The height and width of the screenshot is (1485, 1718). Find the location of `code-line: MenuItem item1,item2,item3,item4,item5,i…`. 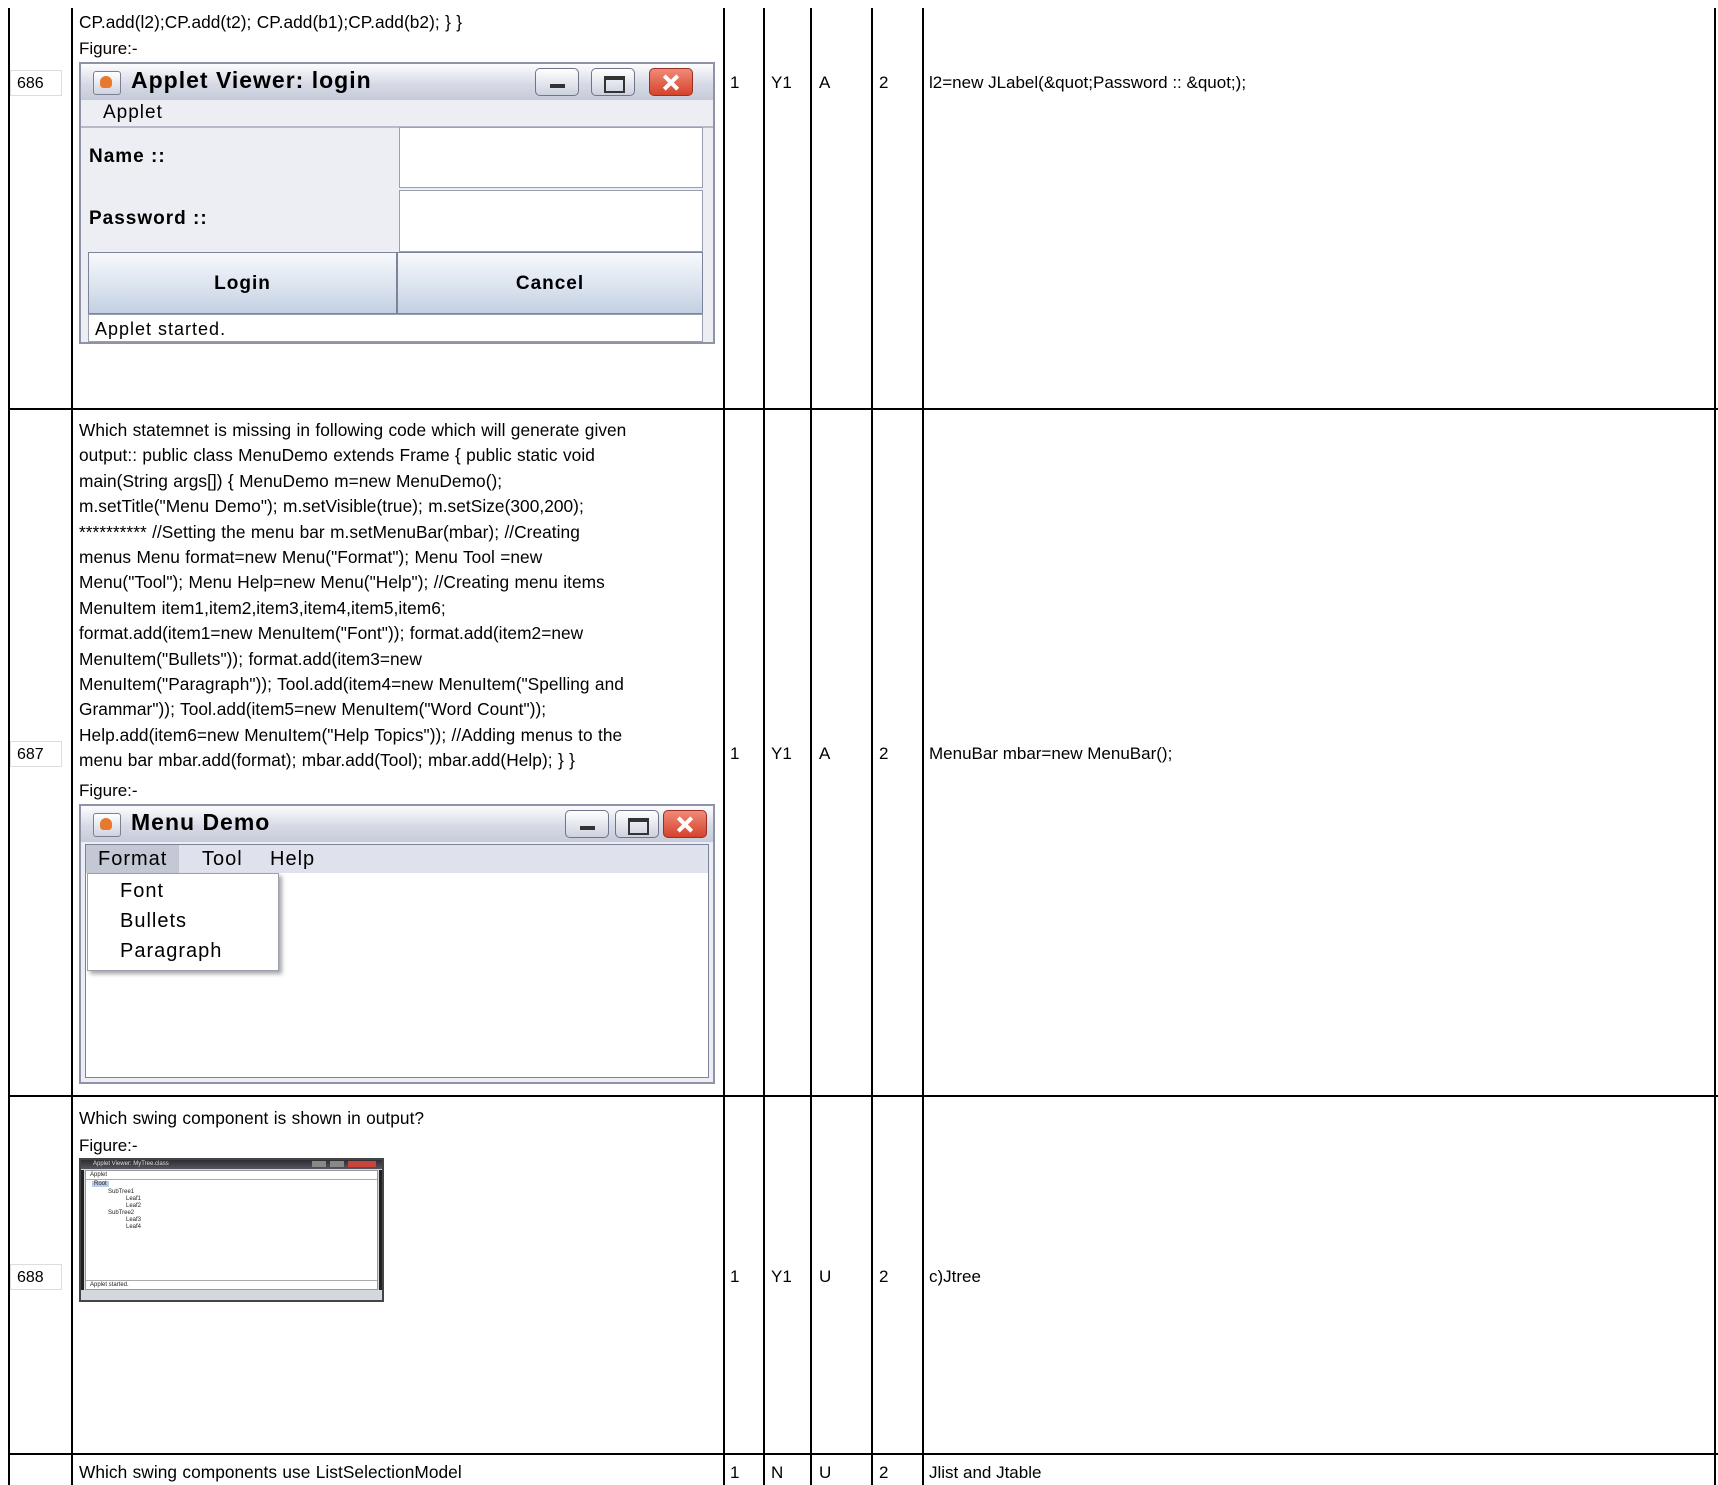

code-line: MenuItem item1,item2,item3,item4,item5,i… is located at coordinates (262, 607).